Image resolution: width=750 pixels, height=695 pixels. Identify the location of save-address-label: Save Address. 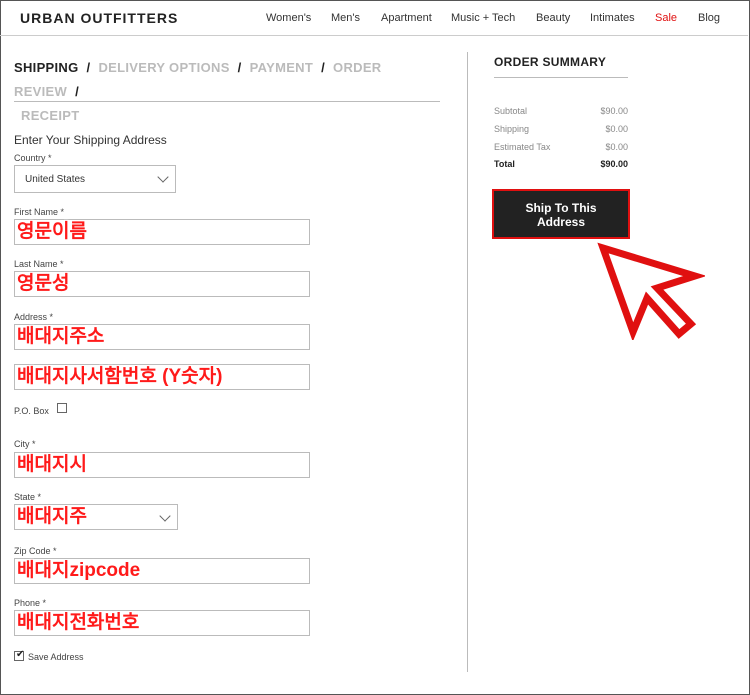
(56, 657).